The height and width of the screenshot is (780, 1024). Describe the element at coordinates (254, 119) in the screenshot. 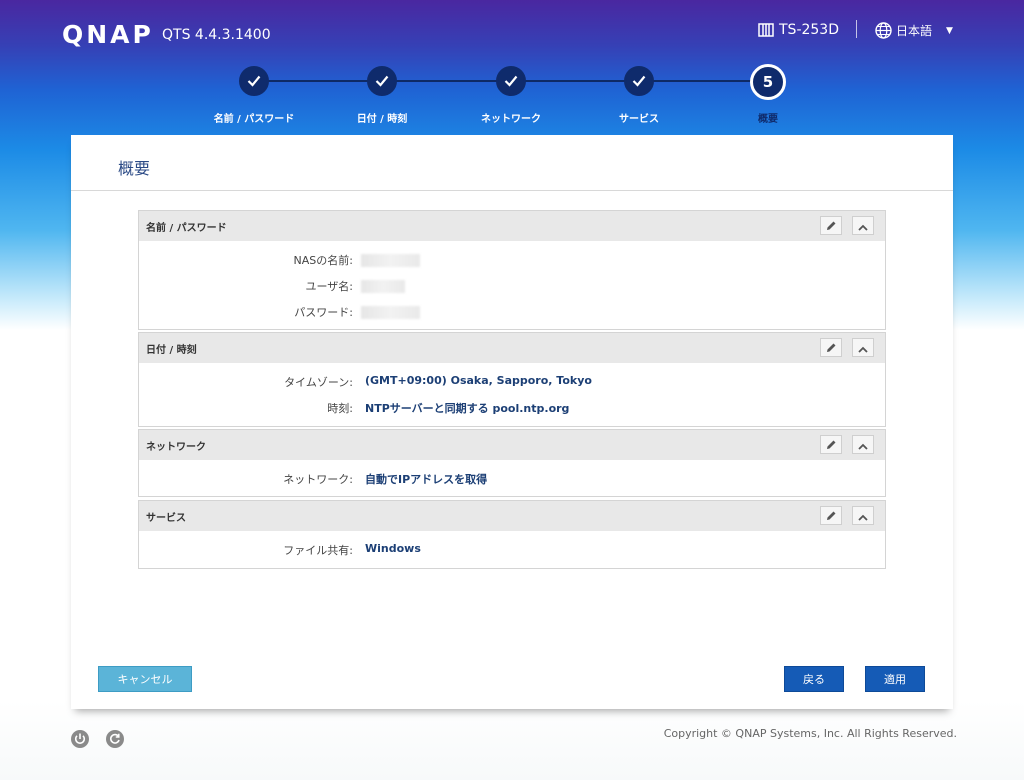

I see `step-label: 名前 / パスワード` at that location.